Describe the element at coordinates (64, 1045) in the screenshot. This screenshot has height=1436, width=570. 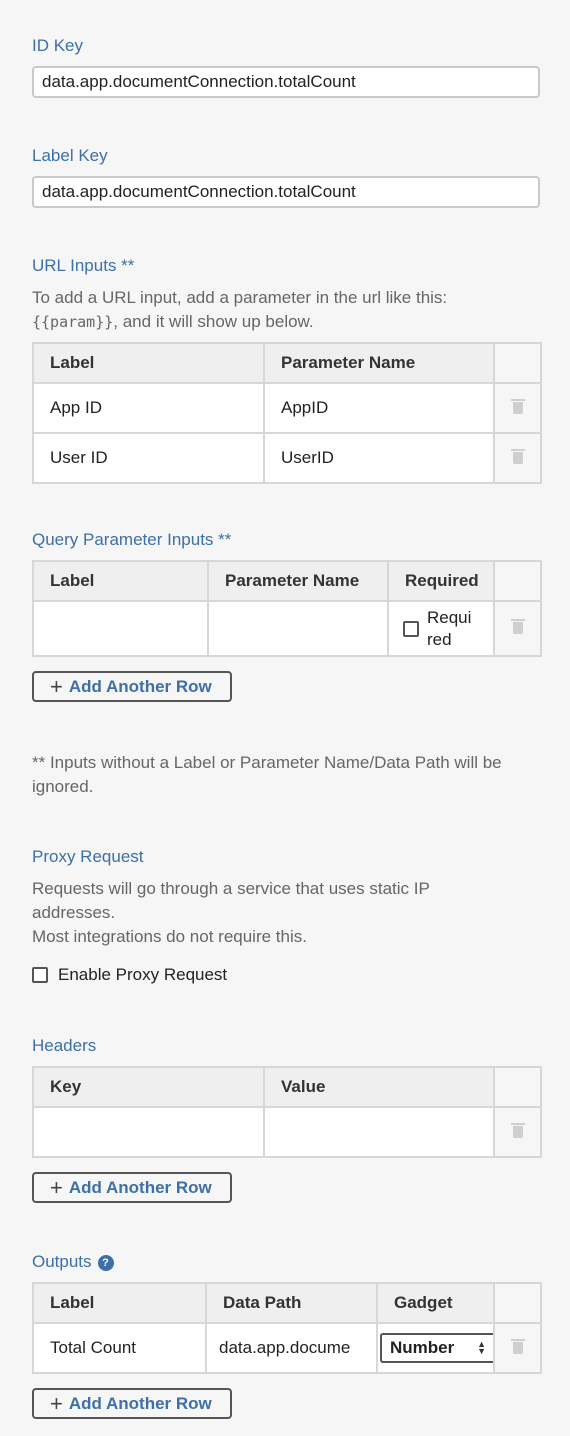
I see `headers-title: Headers` at that location.